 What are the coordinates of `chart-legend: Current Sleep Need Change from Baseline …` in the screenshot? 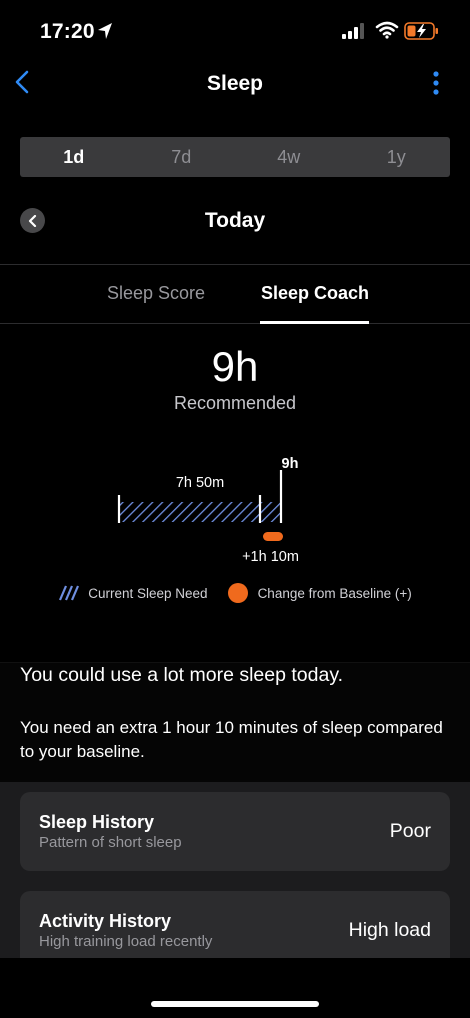 It's located at (235, 593).